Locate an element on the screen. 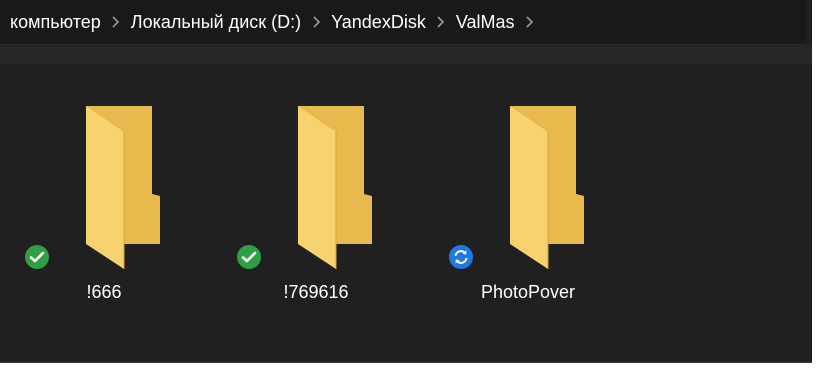  folder-item: !769616 is located at coordinates (316, 204).